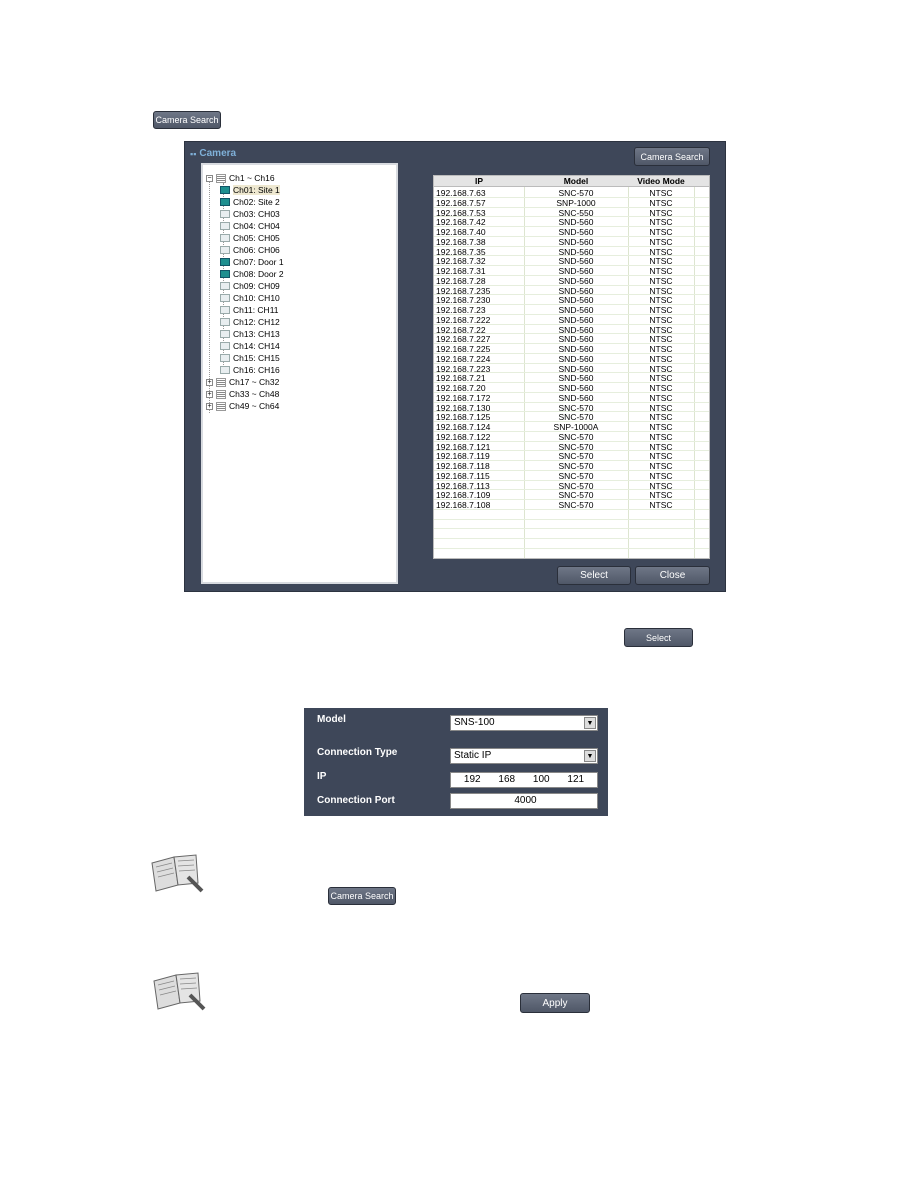 This screenshot has height=1188, width=918. I want to click on table-row: 192.168.7.115 SNC-570 NTSC, so click(571, 476).